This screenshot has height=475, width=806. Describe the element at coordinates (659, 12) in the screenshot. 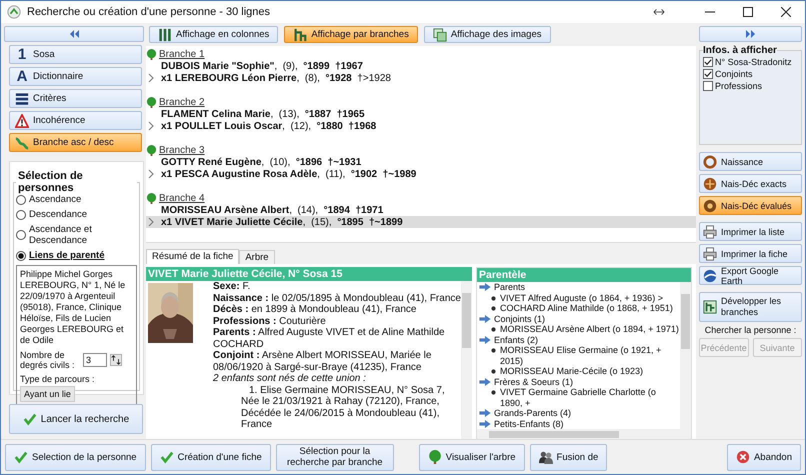

I see `resize-icon` at that location.